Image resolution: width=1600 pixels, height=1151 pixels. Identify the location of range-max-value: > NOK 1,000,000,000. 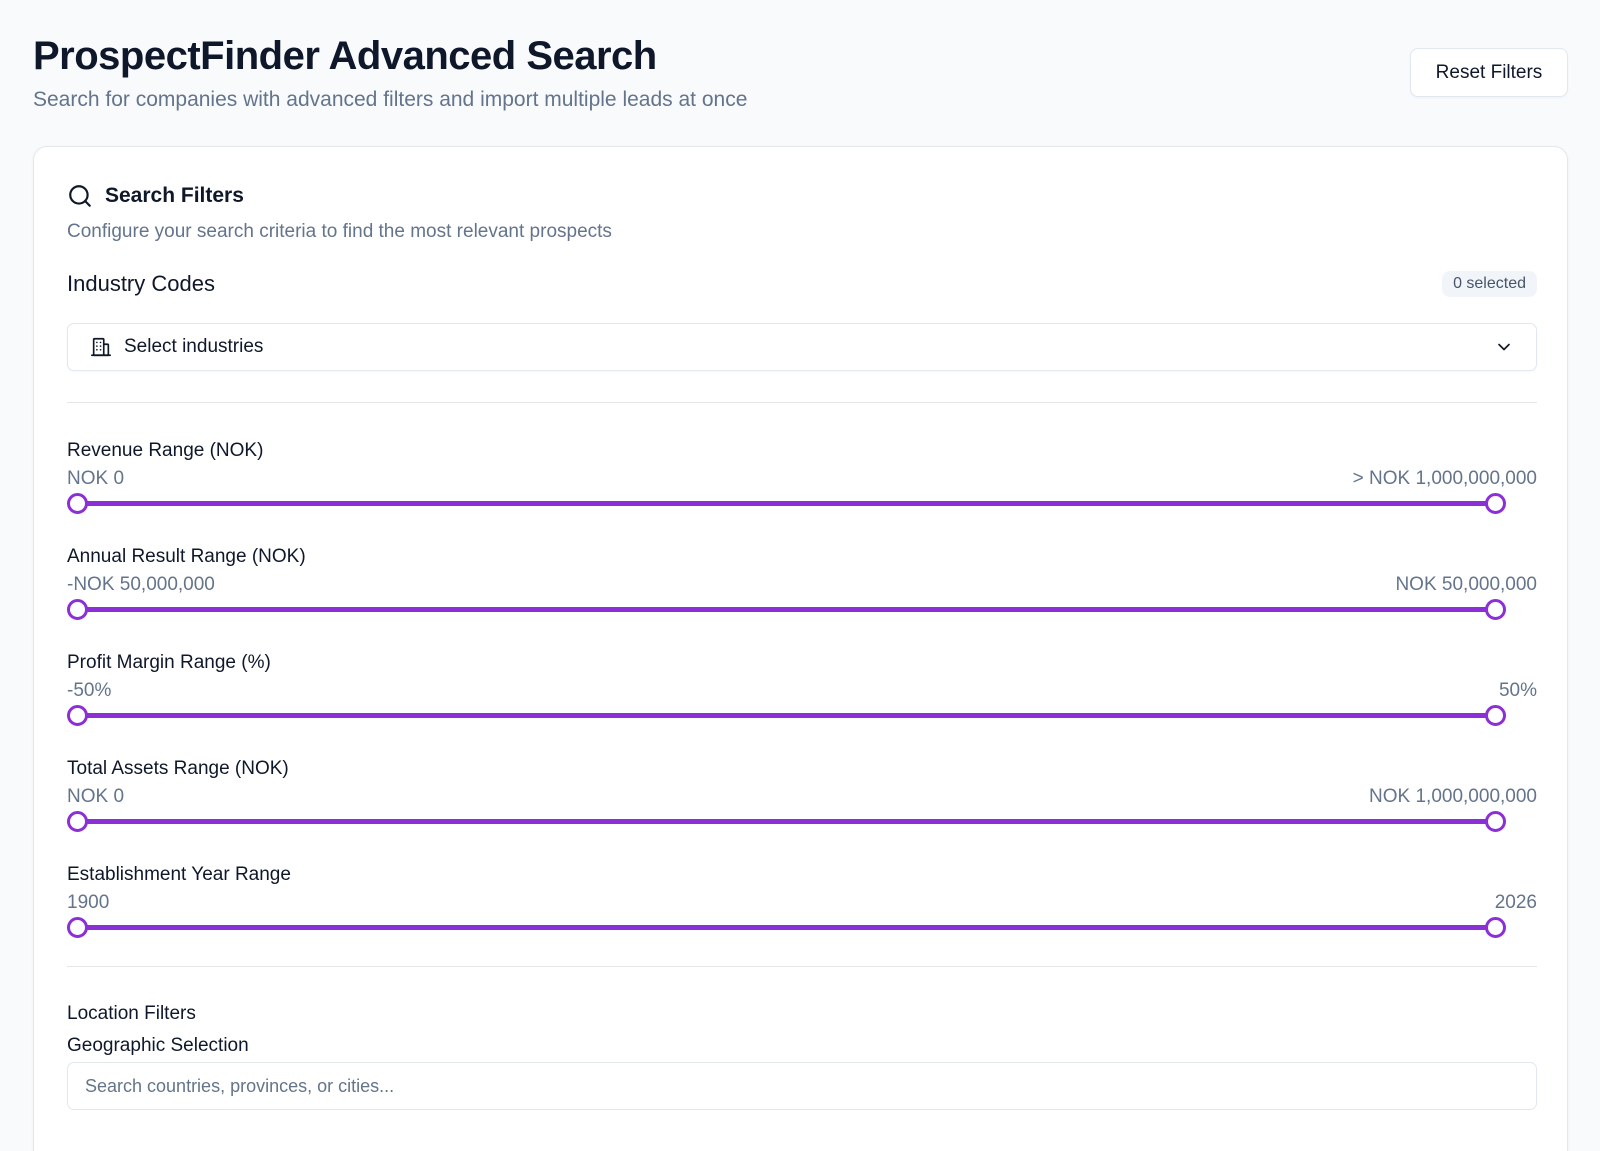
(1444, 478).